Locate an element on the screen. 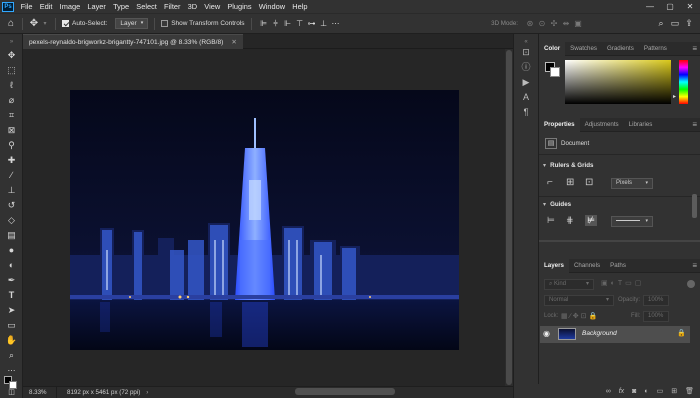 The image size is (700, 398). layer-mask-icon: ◙ is located at coordinates (634, 391).